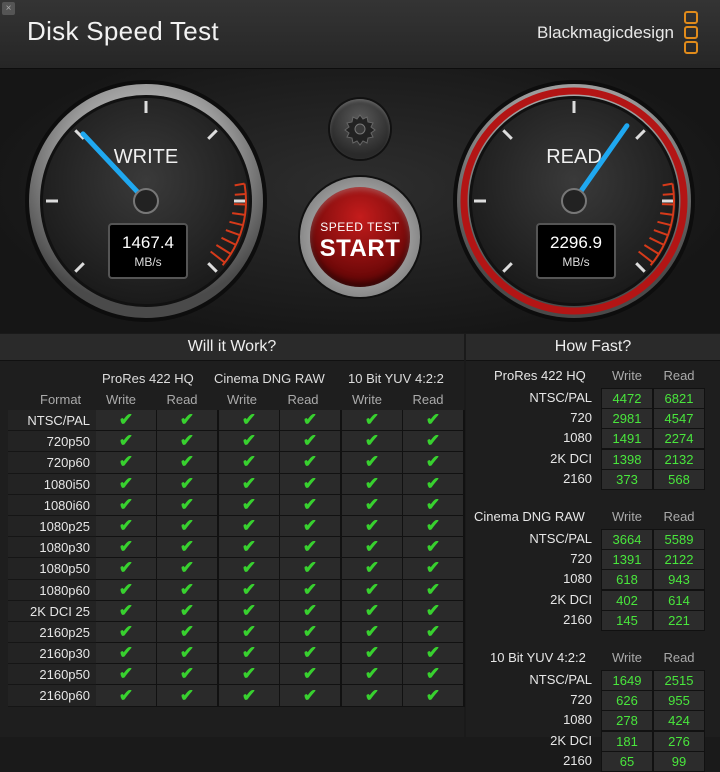  I want to click on write-readout: 1467.4 MB/s, so click(148, 251).